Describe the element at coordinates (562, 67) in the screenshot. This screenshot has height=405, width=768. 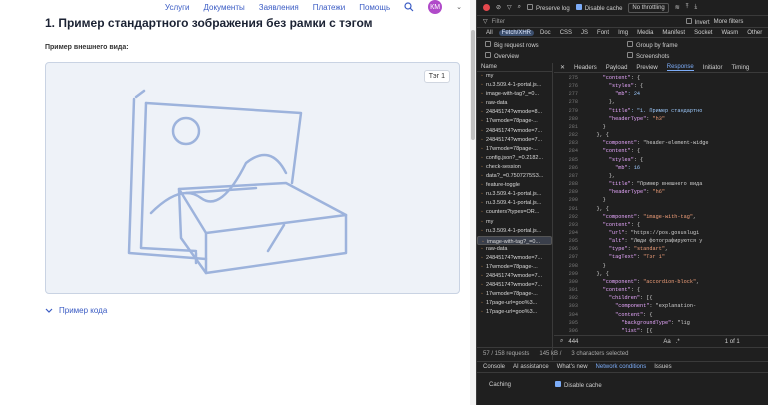
I see `close-icon: ✕` at that location.